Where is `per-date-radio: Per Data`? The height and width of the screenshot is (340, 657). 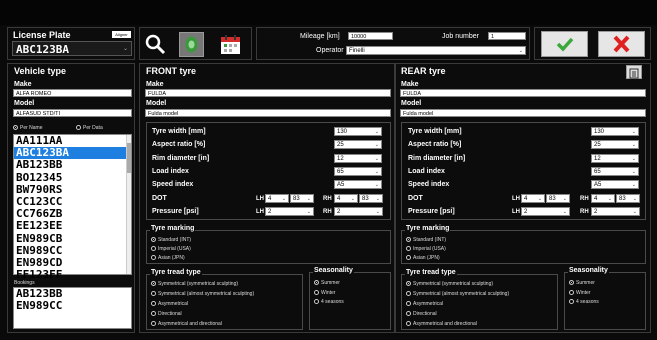 per-date-radio: Per Data is located at coordinates (89, 128).